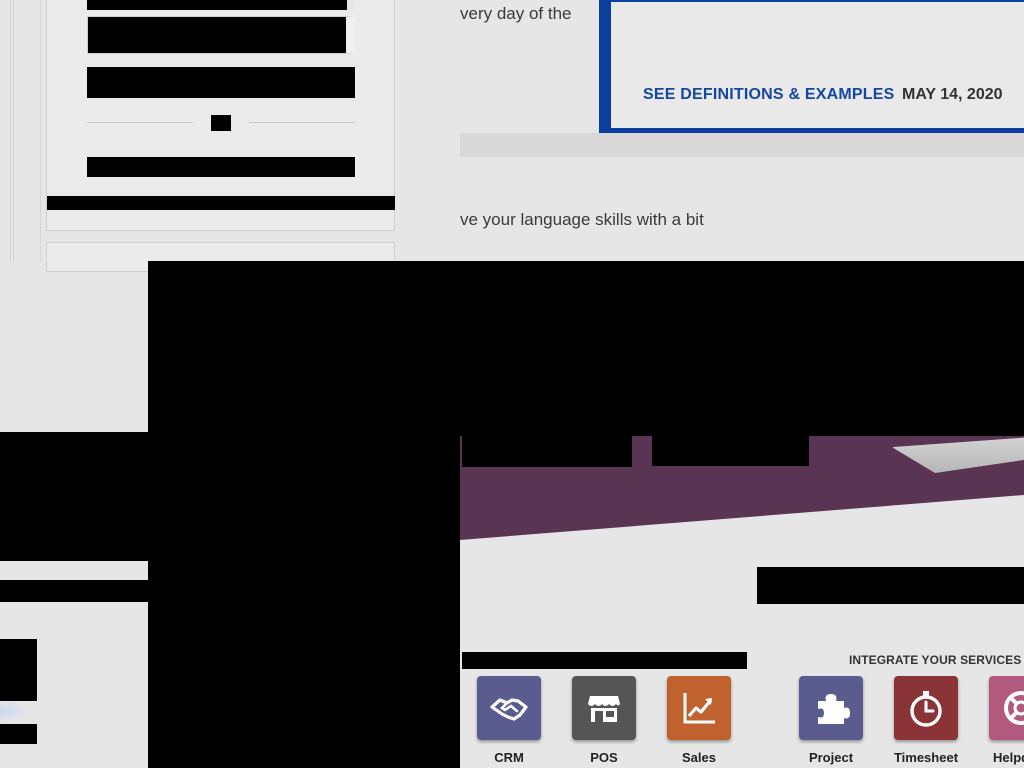 The height and width of the screenshot is (768, 1024). Describe the element at coordinates (221, 203) in the screenshot. I see `redacted-footer-bar` at that location.